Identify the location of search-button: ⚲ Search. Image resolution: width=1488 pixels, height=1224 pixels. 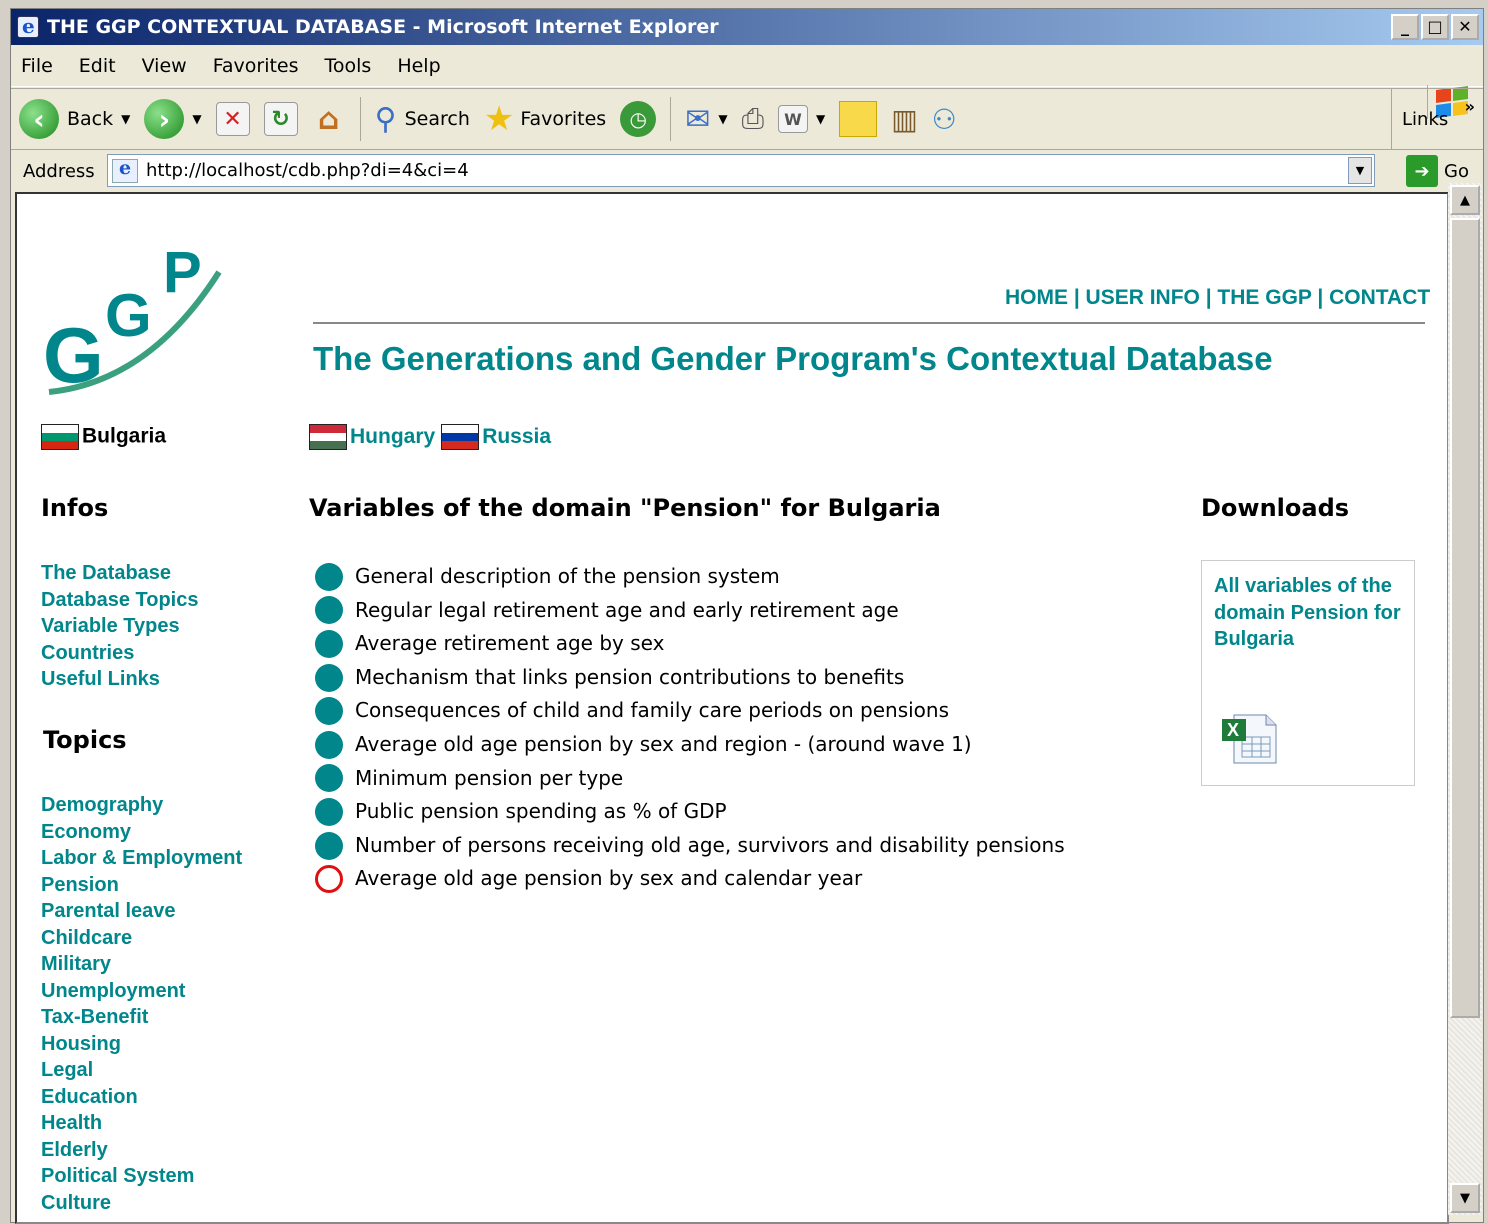
(422, 119).